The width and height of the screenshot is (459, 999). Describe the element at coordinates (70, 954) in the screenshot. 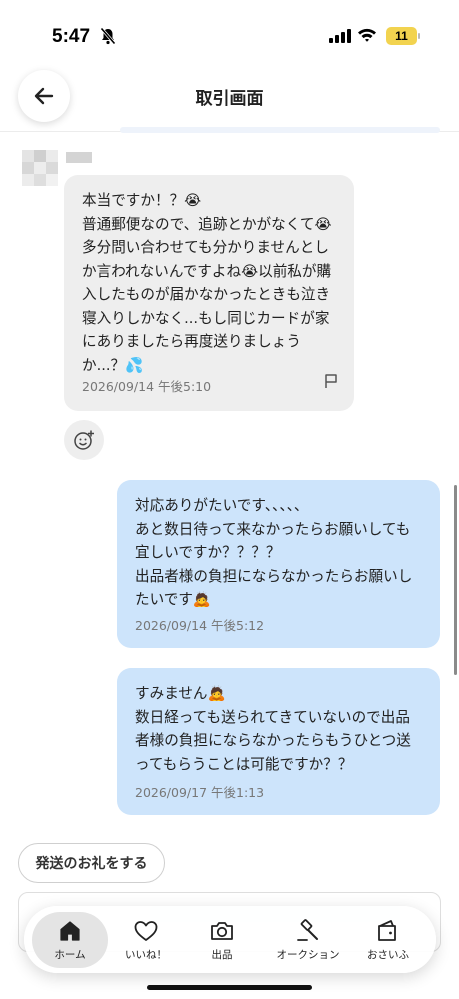

I see `nav-label: ホーム` at that location.